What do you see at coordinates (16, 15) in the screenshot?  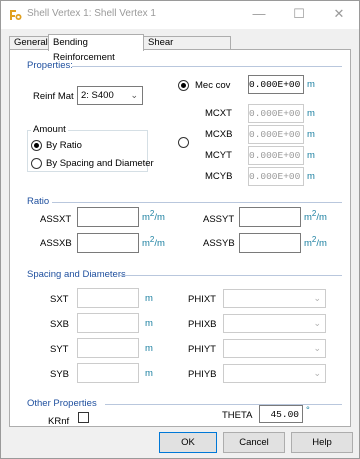 I see `app-logo-icon` at bounding box center [16, 15].